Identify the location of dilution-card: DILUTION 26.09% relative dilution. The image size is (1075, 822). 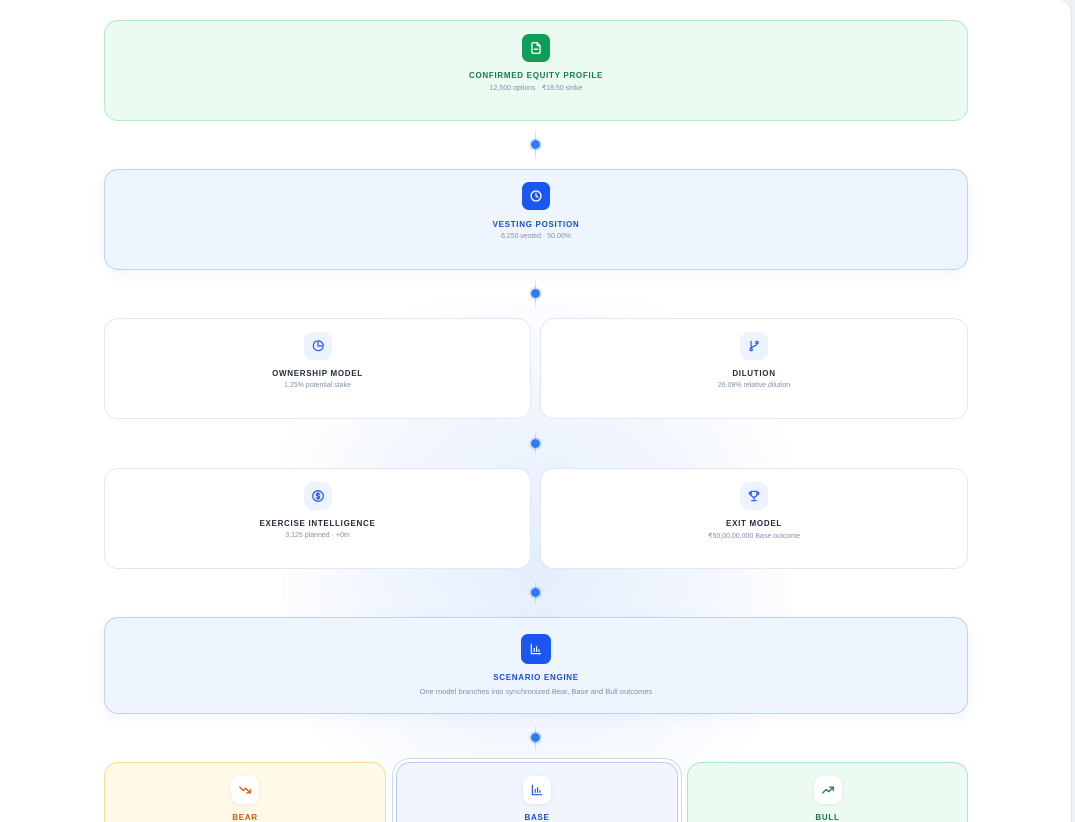
(754, 368).